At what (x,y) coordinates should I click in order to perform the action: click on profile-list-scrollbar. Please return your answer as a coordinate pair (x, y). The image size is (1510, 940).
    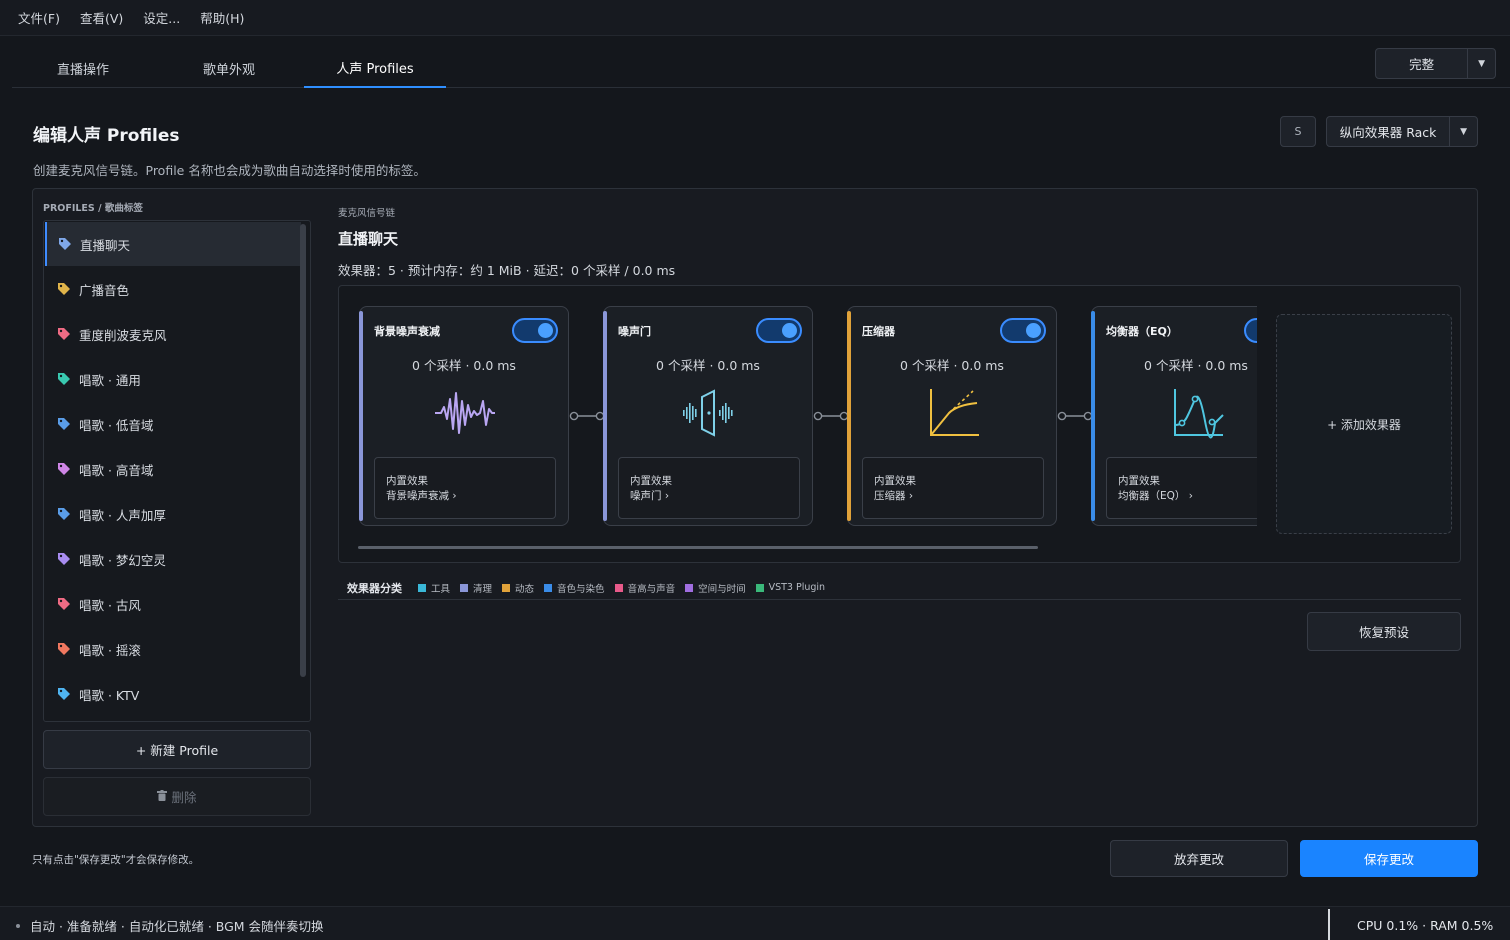
    Looking at the image, I should click on (303, 450).